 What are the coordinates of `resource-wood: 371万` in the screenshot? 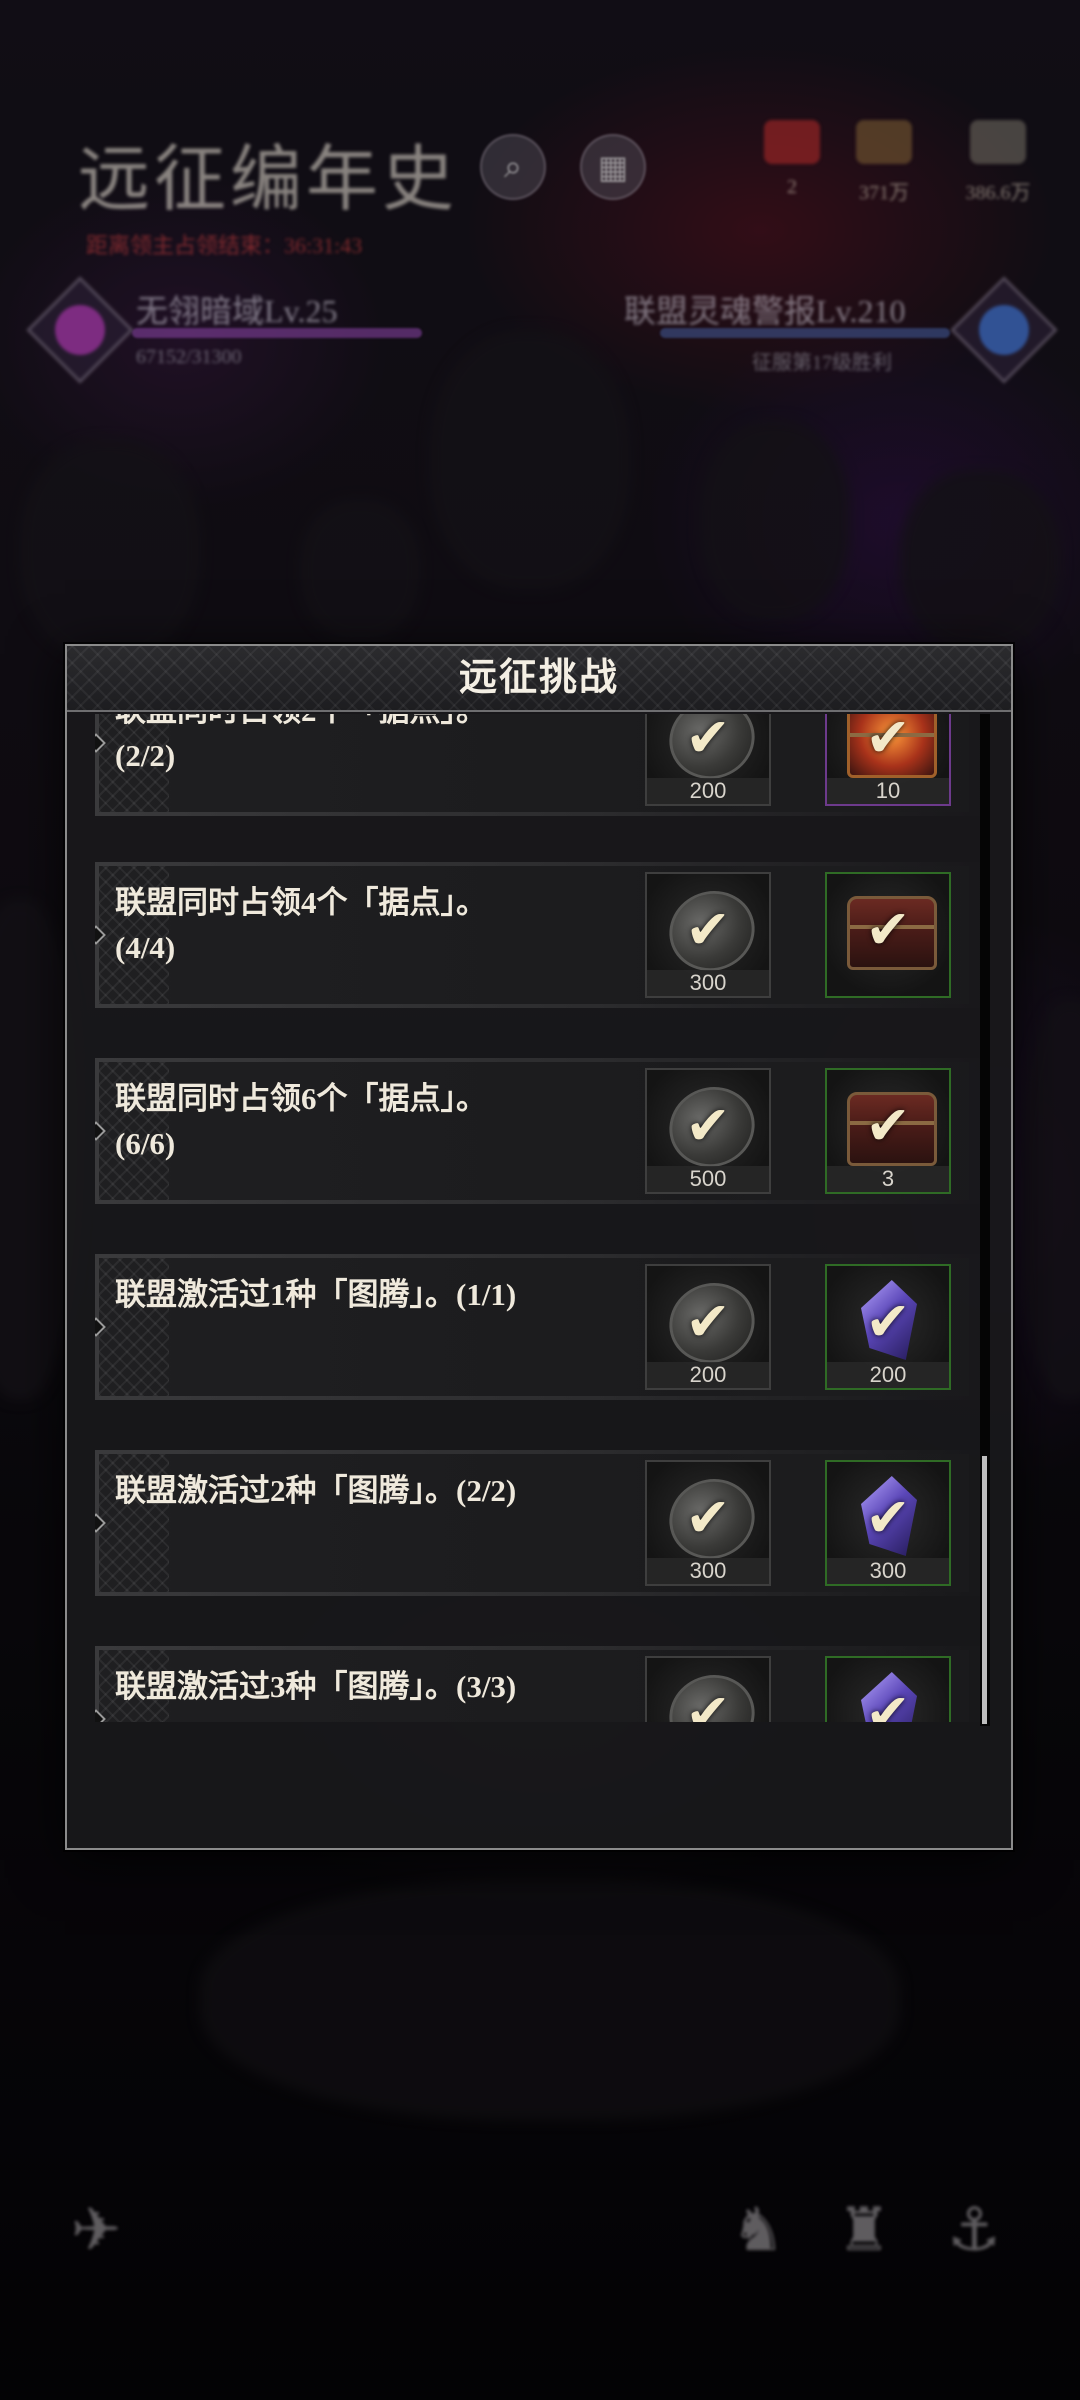 It's located at (884, 162).